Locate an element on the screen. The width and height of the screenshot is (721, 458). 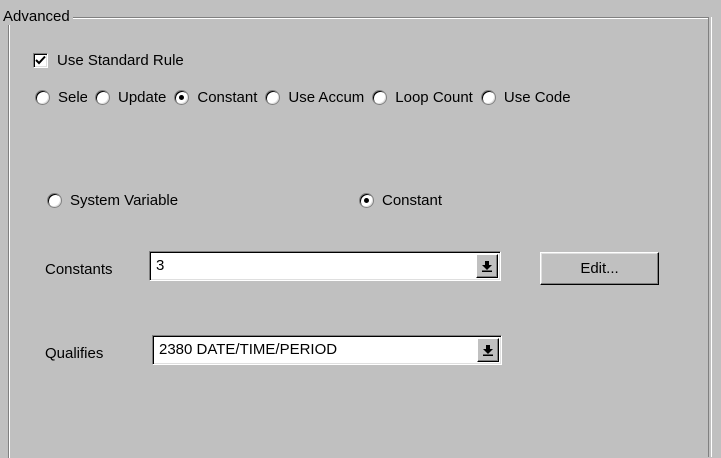
use-standard-rule-label: Use Standard Rule is located at coordinates (120, 60).